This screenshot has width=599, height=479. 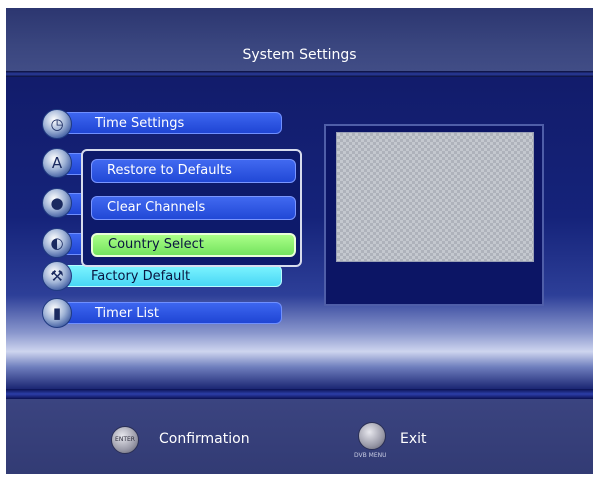 What do you see at coordinates (57, 276) in the screenshot?
I see `tools-icon: ⚒` at bounding box center [57, 276].